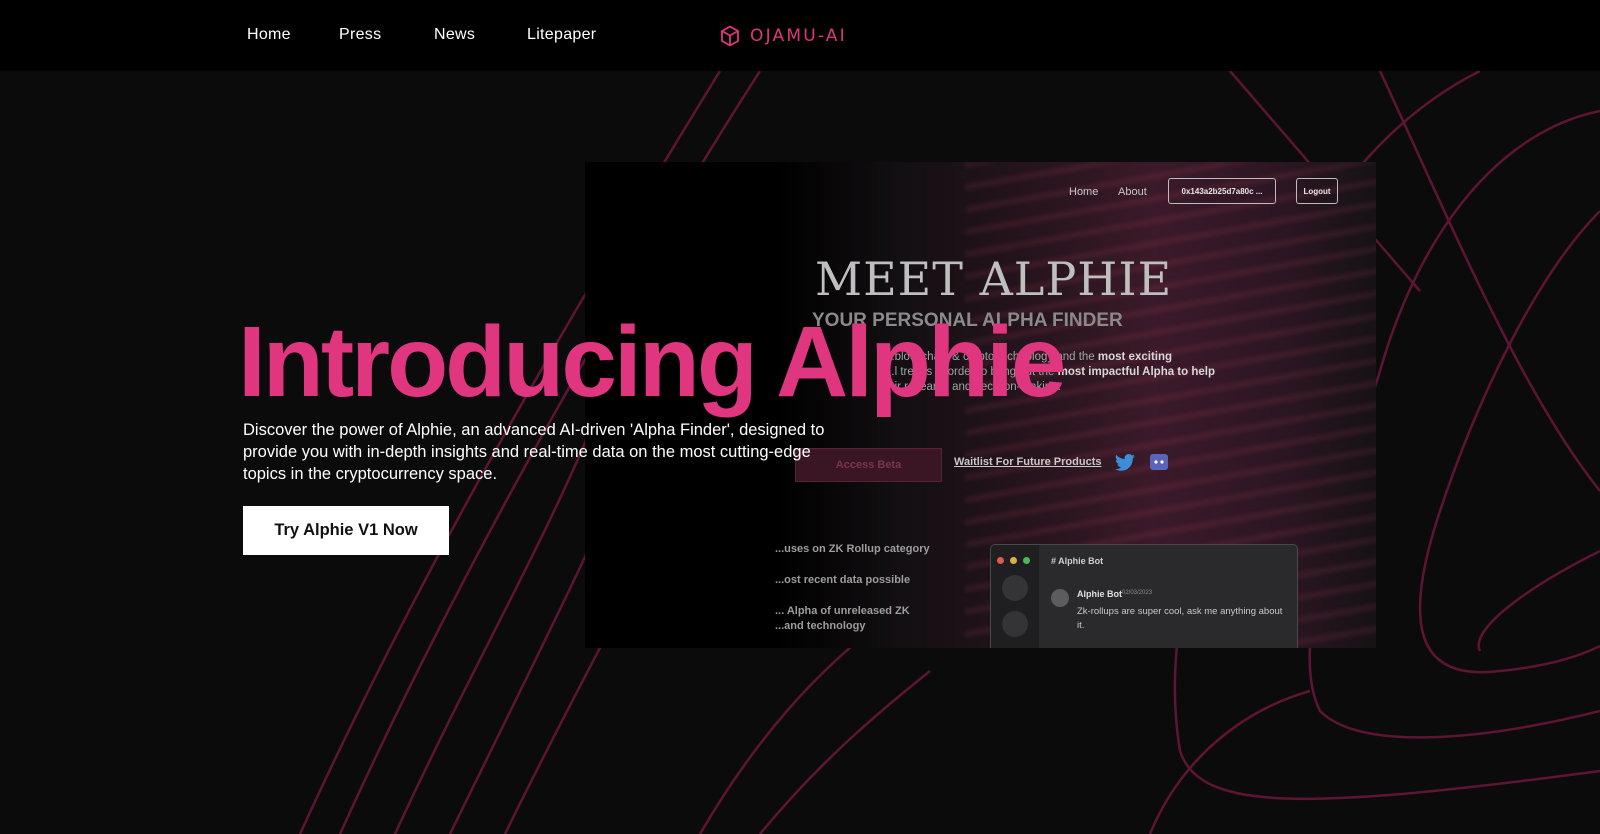 Image resolution: width=1600 pixels, height=834 pixels. I want to click on brand-logo: OJAMU-AI, so click(783, 36).